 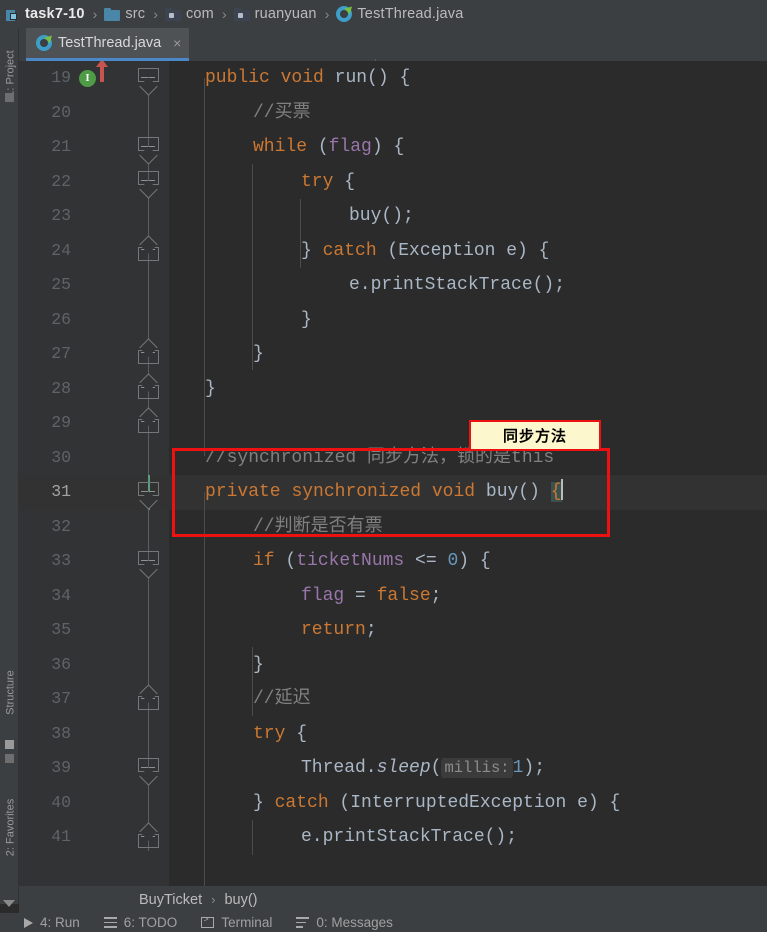 I want to click on code-line-40: } catch (InterruptedException e) {, so click(x=437, y=802).